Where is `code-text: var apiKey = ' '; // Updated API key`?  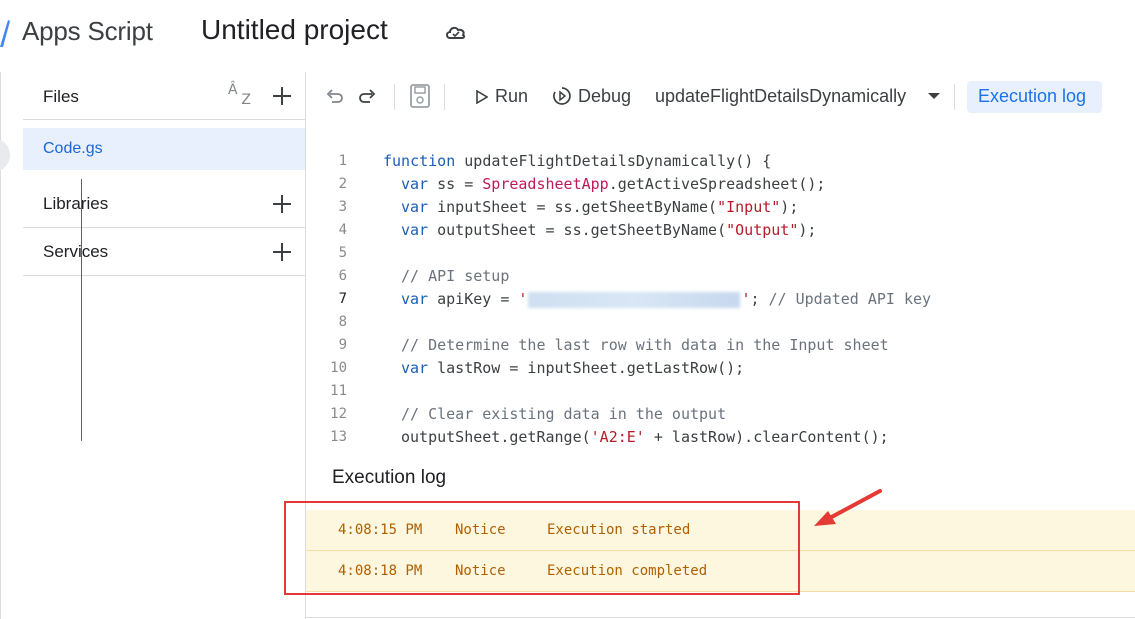
code-text: var apiKey = ' '; // Updated API key is located at coordinates (666, 299).